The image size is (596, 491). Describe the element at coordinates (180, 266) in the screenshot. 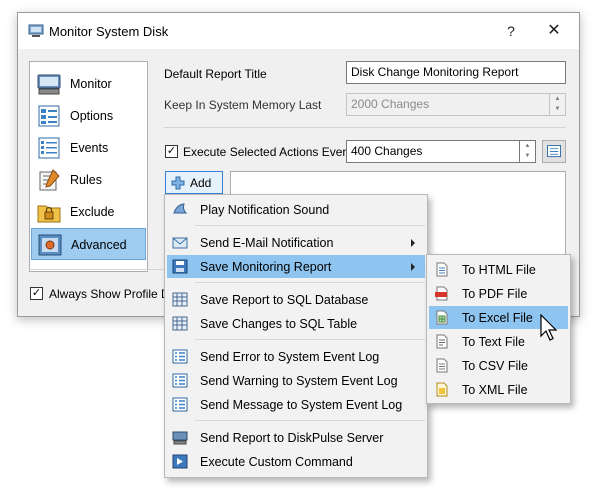

I see `save-icon` at that location.